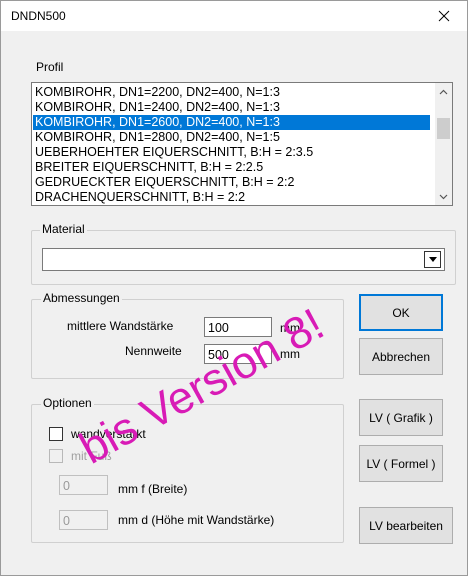 The width and height of the screenshot is (468, 576). I want to click on lv-bearbeiten-button: LV bearbeiten, so click(406, 525).